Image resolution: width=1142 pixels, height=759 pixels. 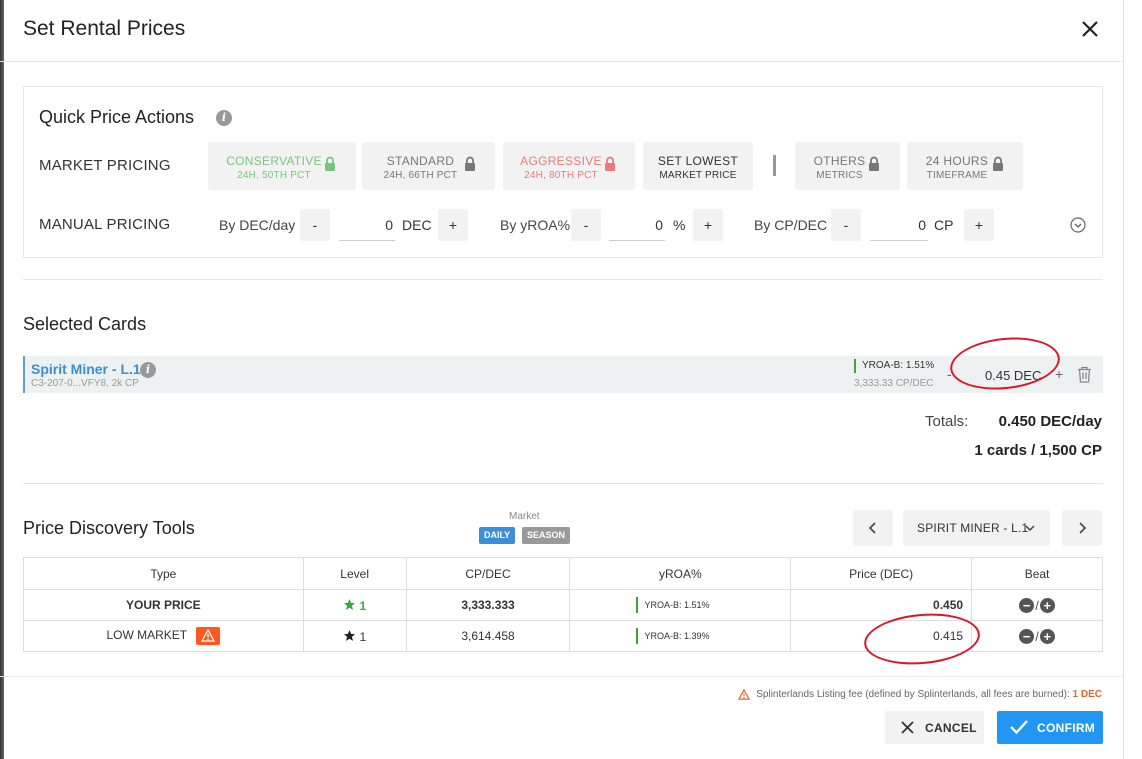 What do you see at coordinates (85, 383) in the screenshot?
I see `card-uid: C3-207-0...VFY8, 2k CP` at bounding box center [85, 383].